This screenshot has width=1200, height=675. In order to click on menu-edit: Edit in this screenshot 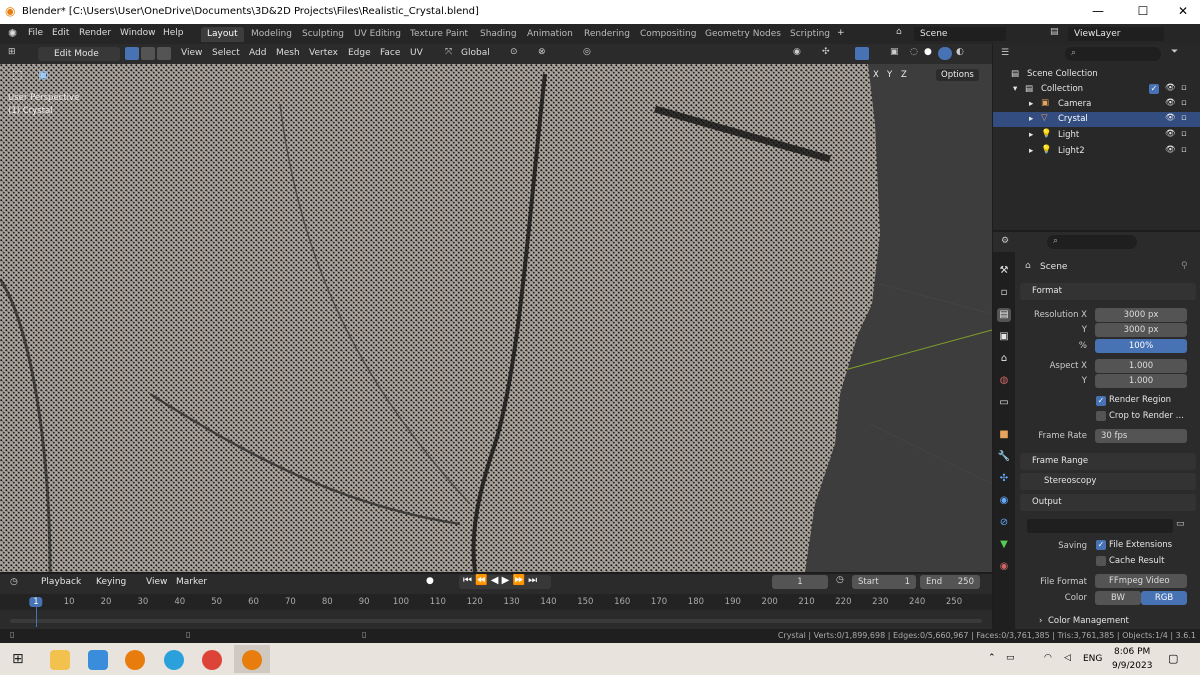, I will do `click(60, 33)`.